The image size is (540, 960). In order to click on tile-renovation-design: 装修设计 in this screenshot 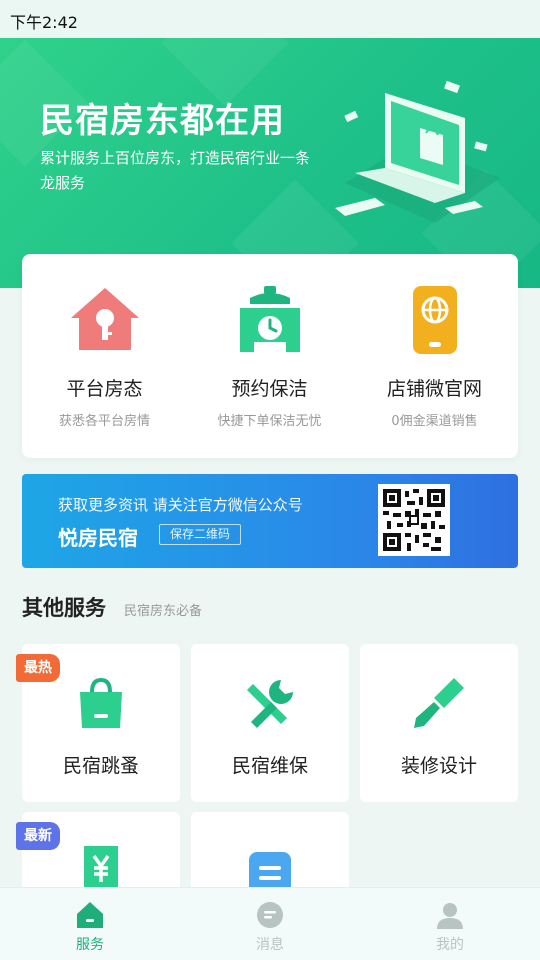, I will do `click(439, 723)`.